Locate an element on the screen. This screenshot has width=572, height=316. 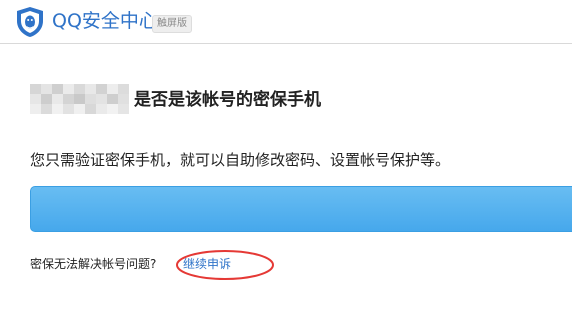
masked-account-number is located at coordinates (85, 98).